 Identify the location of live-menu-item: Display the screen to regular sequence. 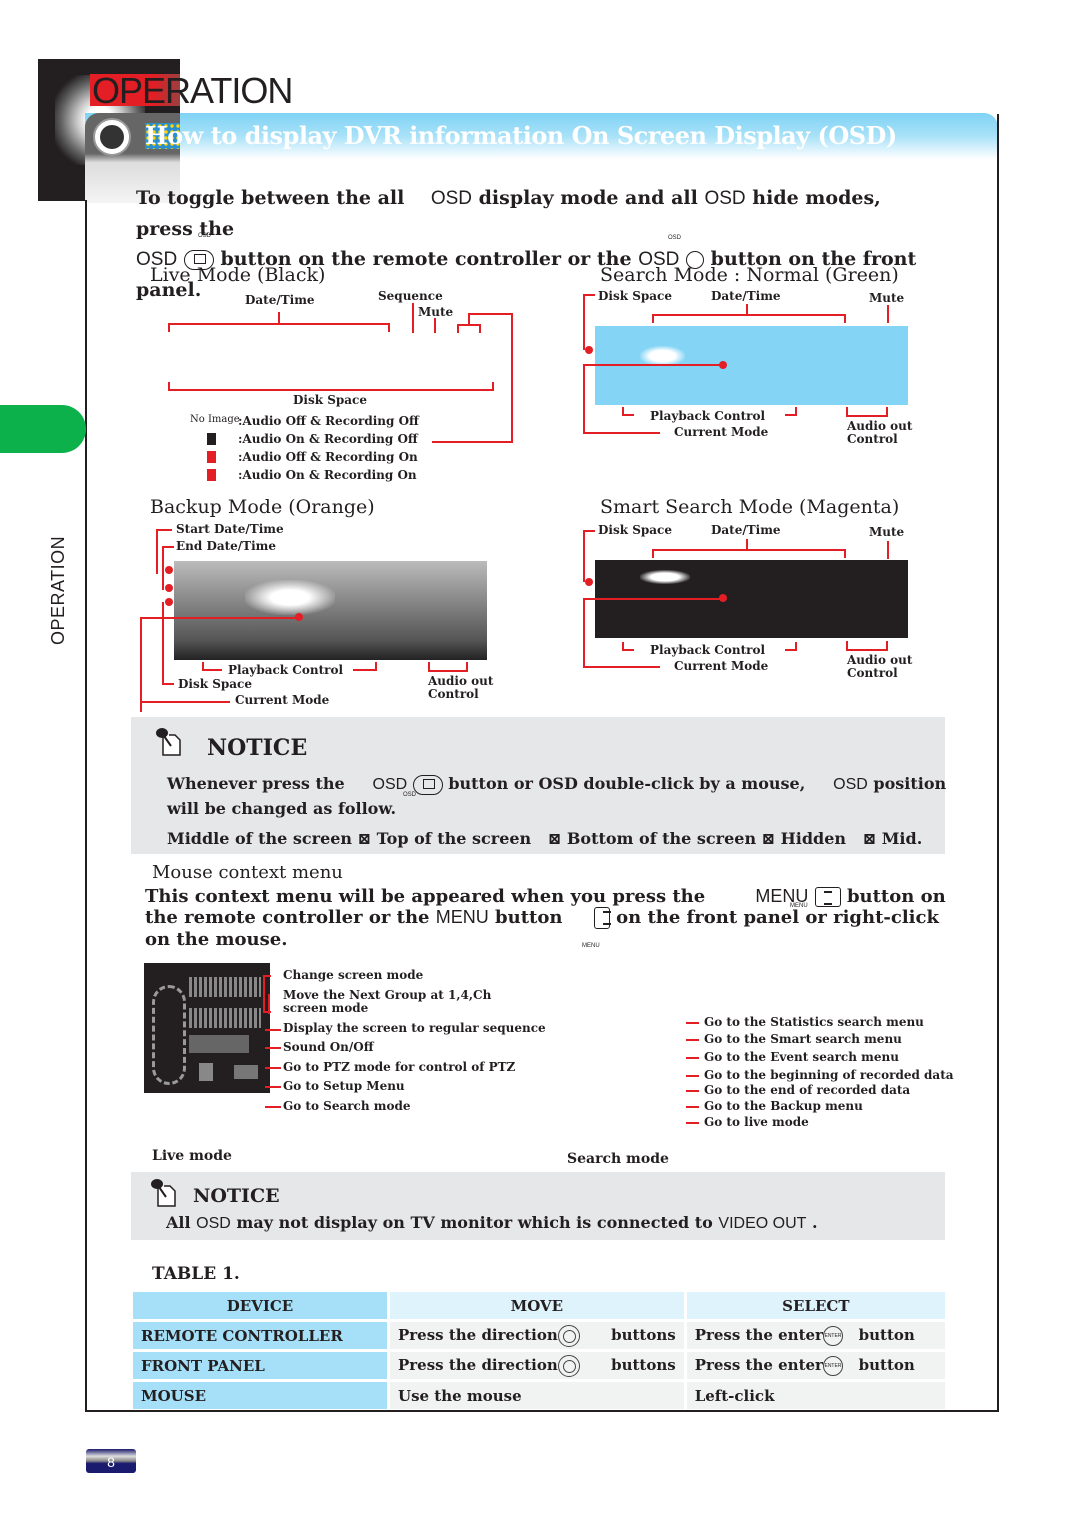
(414, 1028).